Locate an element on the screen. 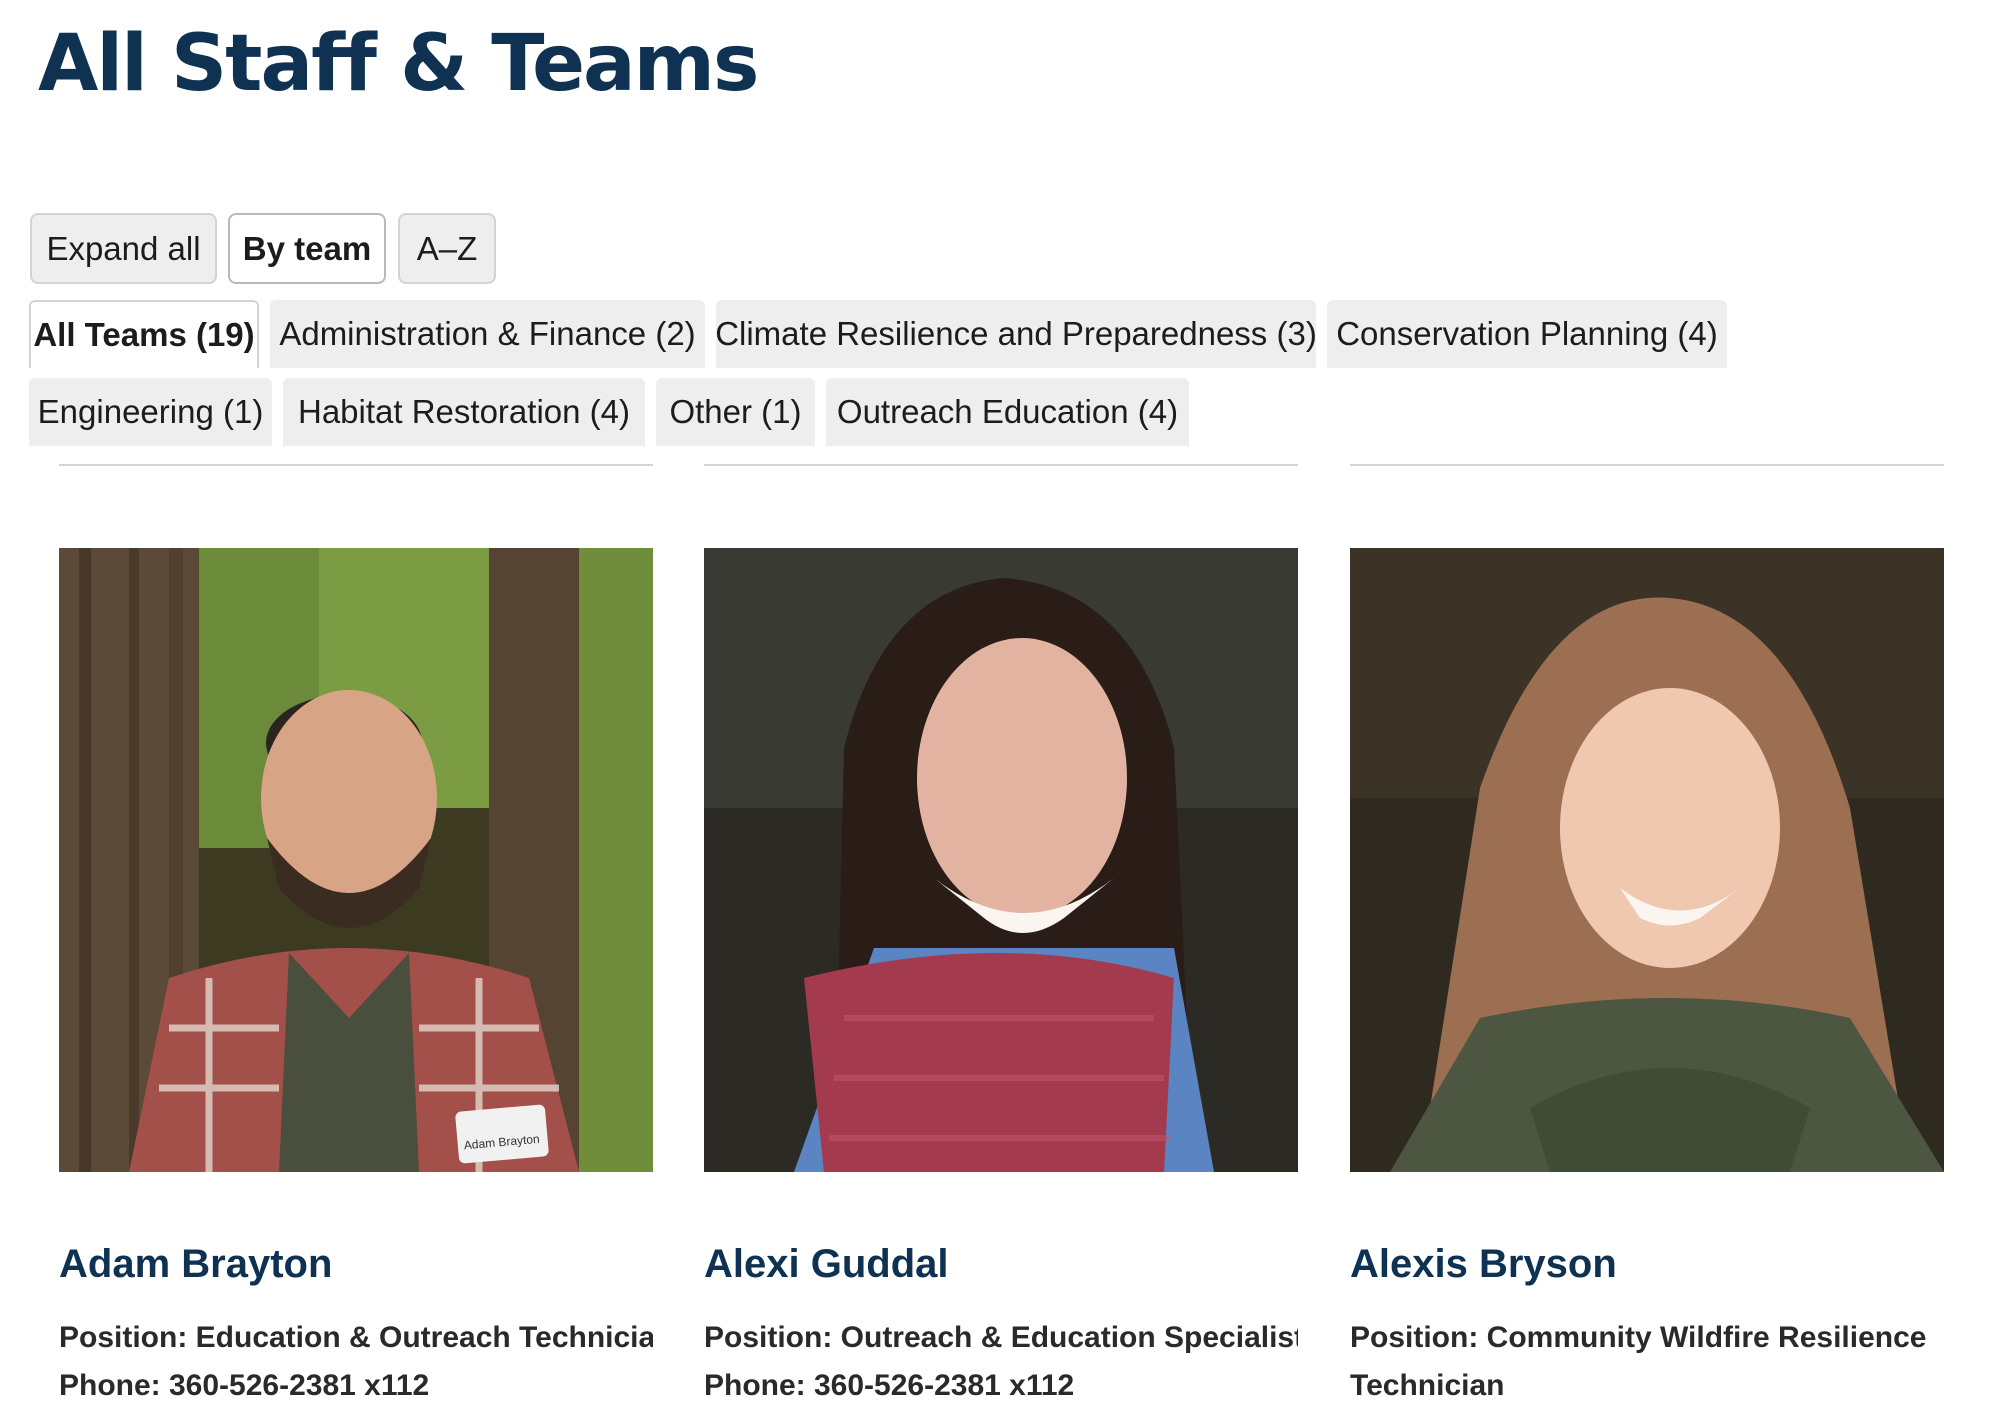 The image size is (2000, 1410). staff-name: Adam Brayton is located at coordinates (356, 1264).